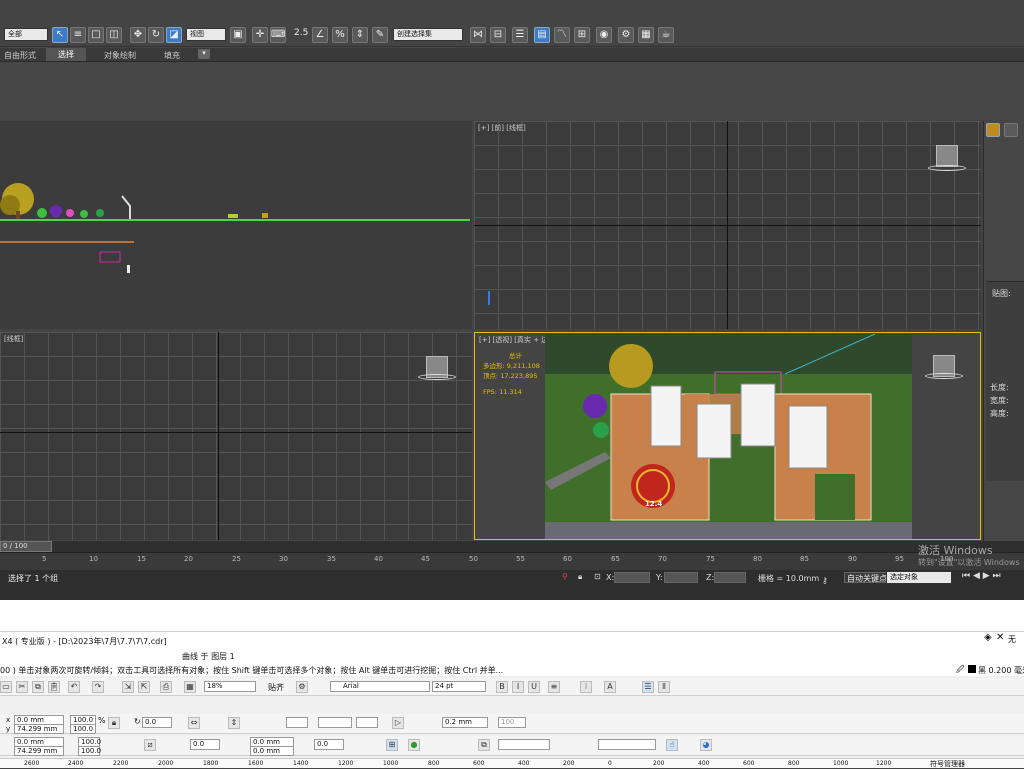 Image resolution: width=1024 pixels, height=769 pixels. What do you see at coordinates (301, 33) in the screenshot?
I see `snap-toggle: 2.5` at bounding box center [301, 33].